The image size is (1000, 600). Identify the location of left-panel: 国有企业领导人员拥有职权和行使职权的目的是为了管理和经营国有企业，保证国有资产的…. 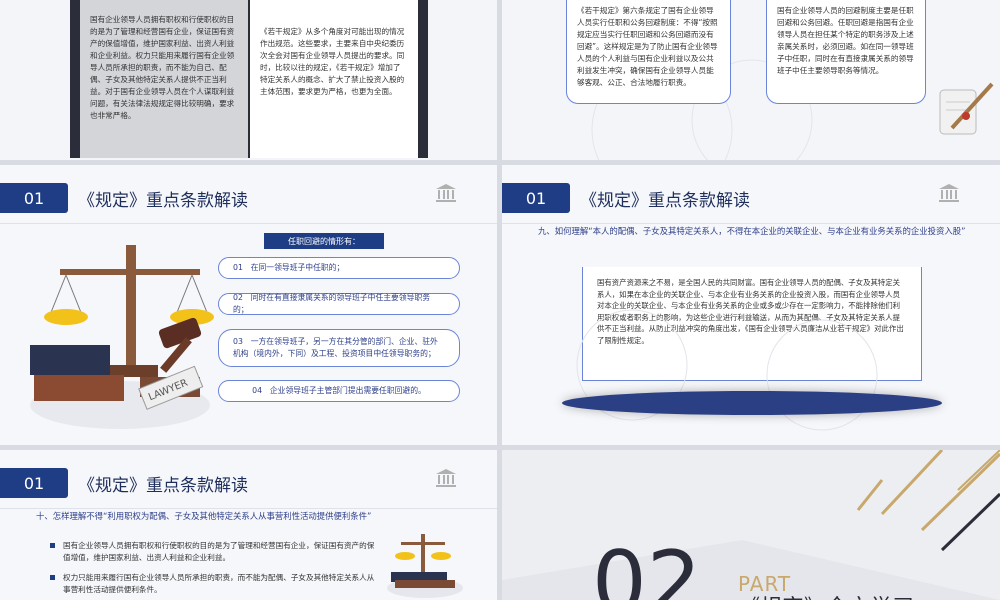
(164, 79).